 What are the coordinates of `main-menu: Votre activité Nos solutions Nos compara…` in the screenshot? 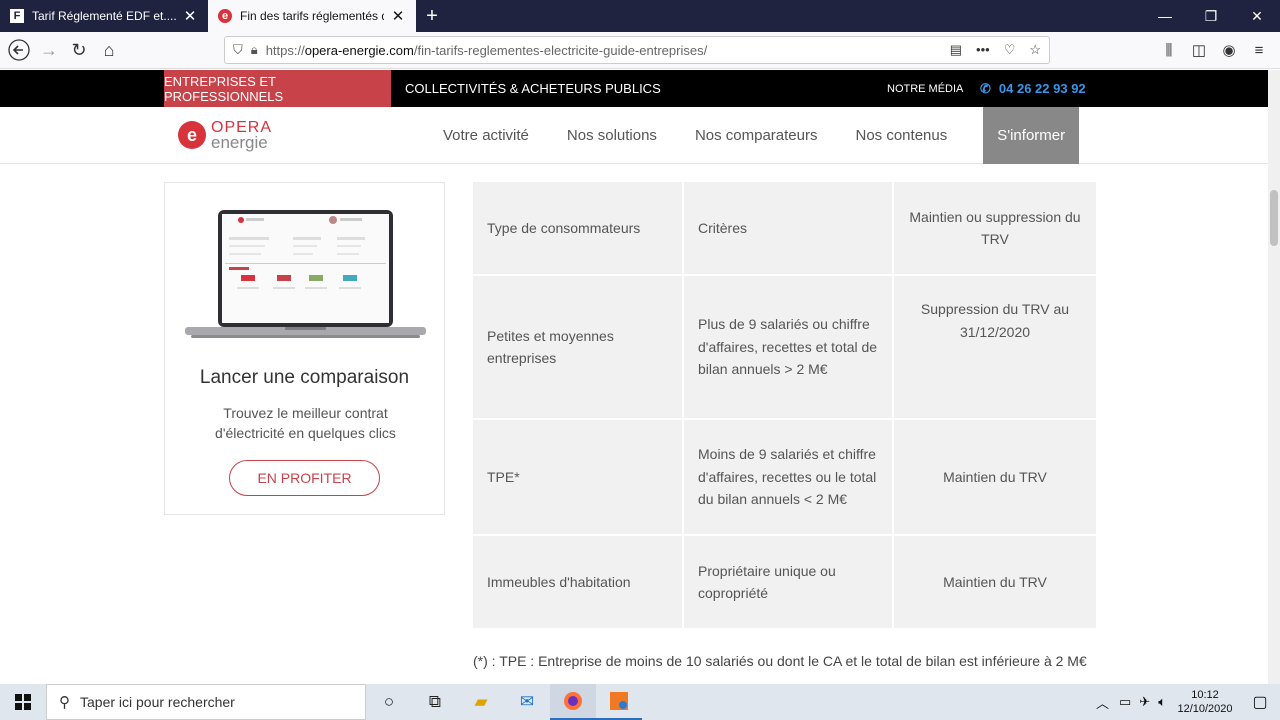 It's located at (752, 135).